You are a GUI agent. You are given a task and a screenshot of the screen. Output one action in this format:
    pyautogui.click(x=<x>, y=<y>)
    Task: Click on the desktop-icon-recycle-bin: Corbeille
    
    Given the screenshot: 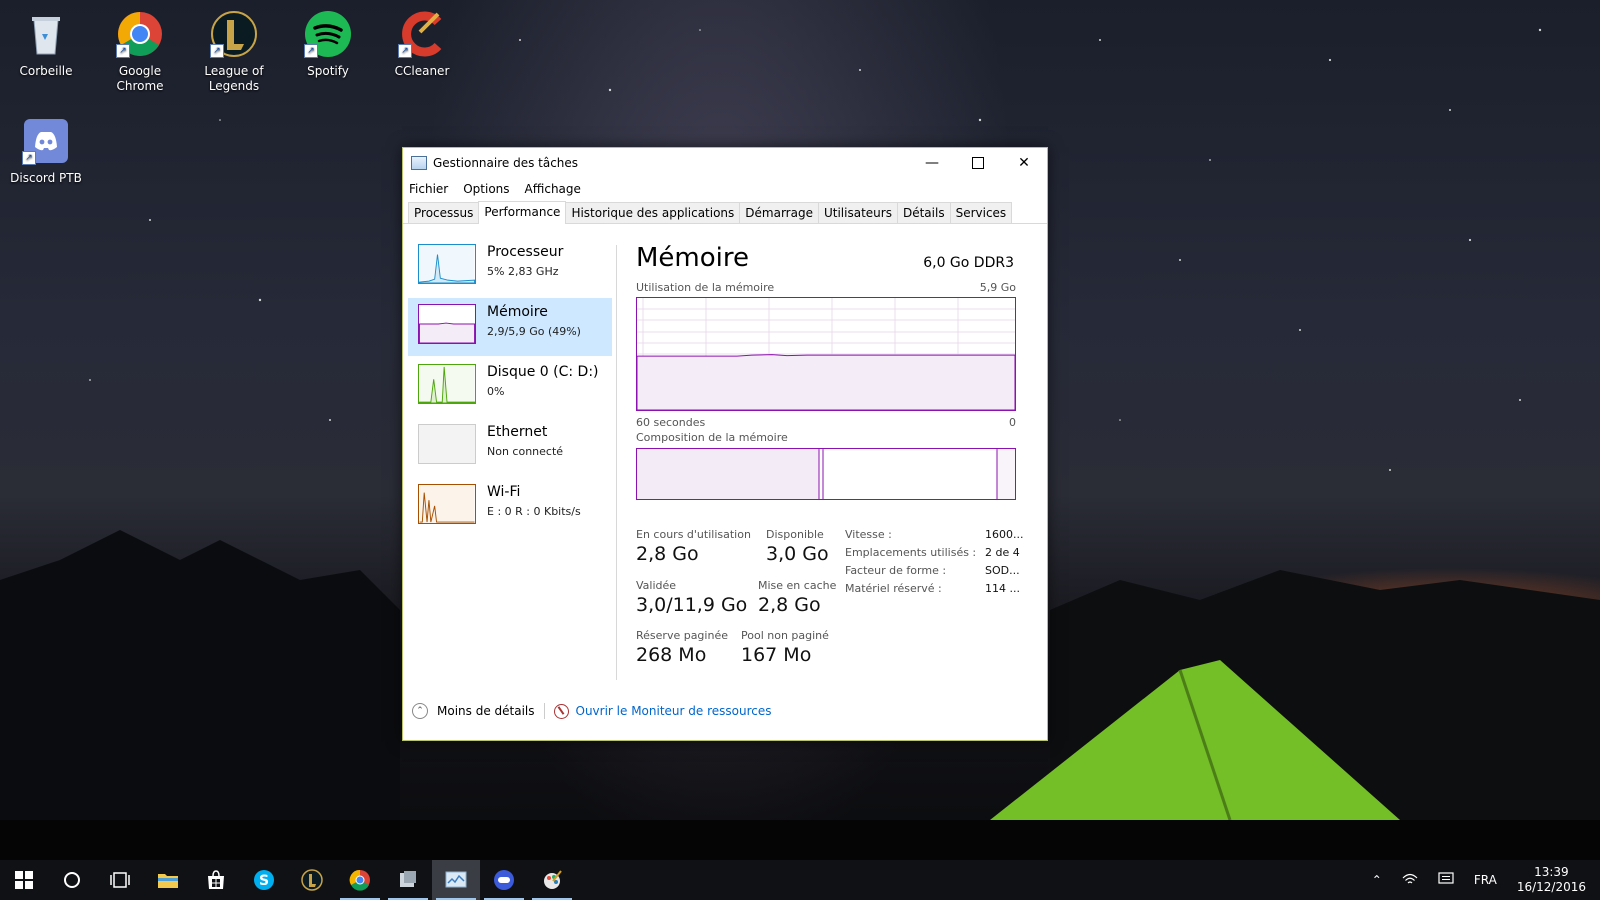 What is the action you would take?
    pyautogui.click(x=46, y=40)
    